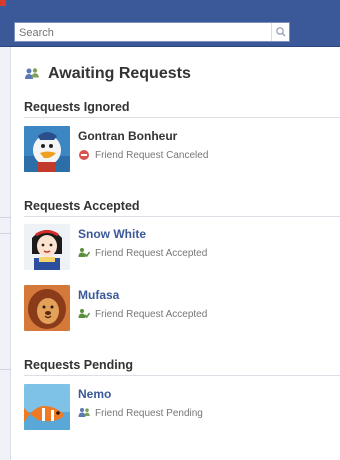  Describe the element at coordinates (3, 3) in the screenshot. I see `notification-badge` at that location.